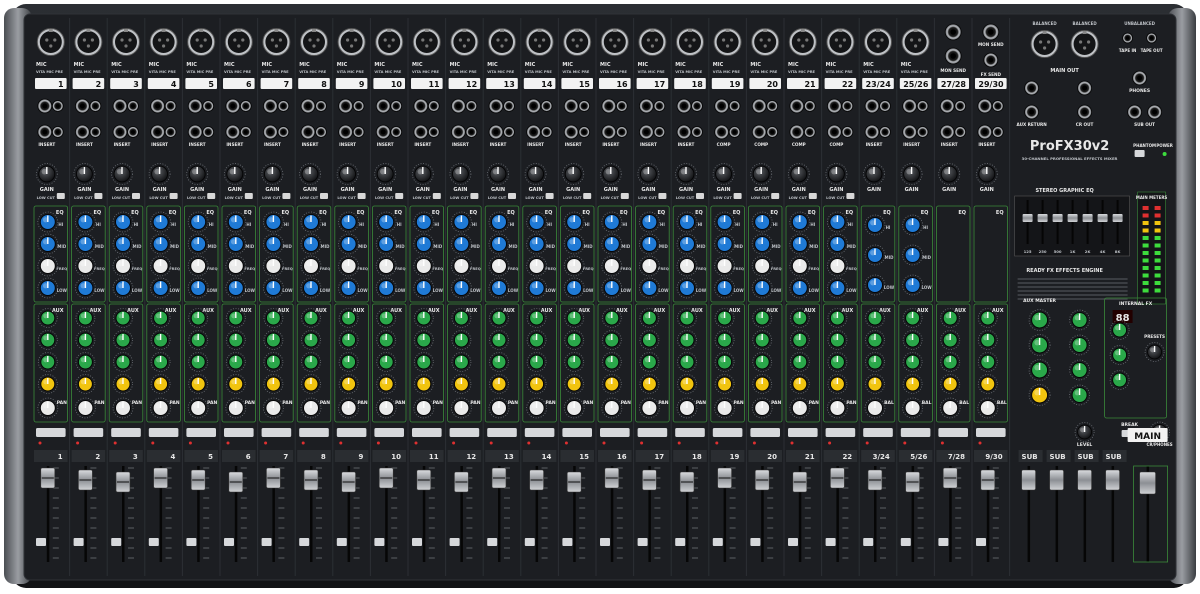 Image resolution: width=1200 pixels, height=594 pixels. What do you see at coordinates (1057, 218) in the screenshot?
I see `geq-slider` at bounding box center [1057, 218].